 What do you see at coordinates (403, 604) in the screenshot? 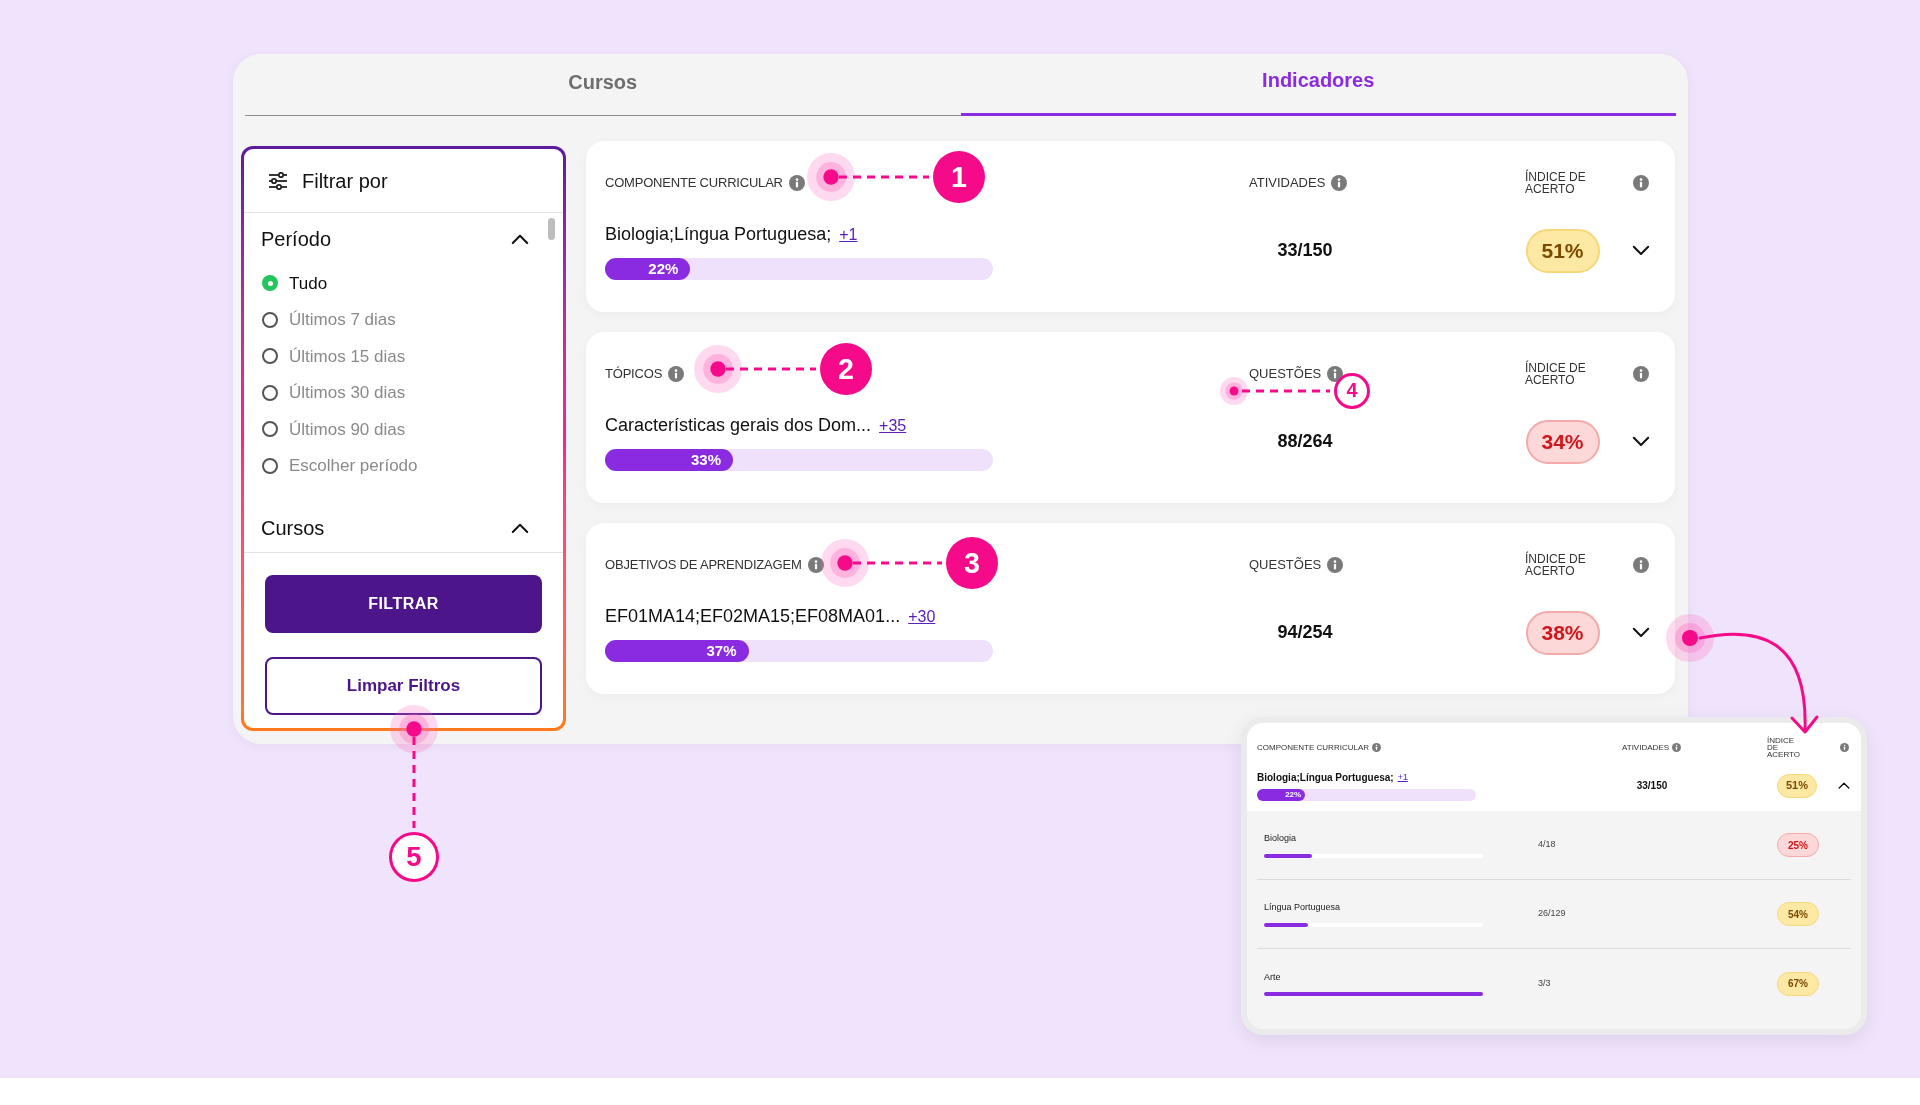
I see `filter-button: FILTRAR` at bounding box center [403, 604].